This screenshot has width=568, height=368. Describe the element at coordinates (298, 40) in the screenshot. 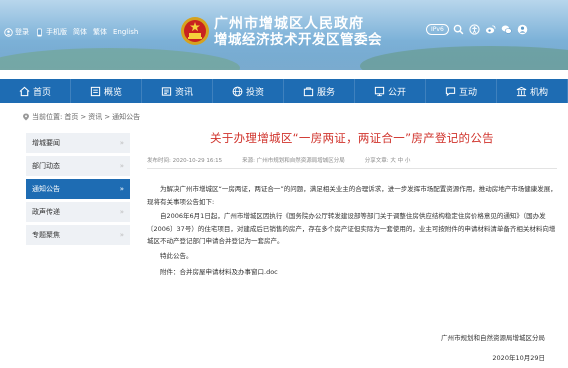

I see `site-title-line2: 增城经济技术开发区管委会` at that location.